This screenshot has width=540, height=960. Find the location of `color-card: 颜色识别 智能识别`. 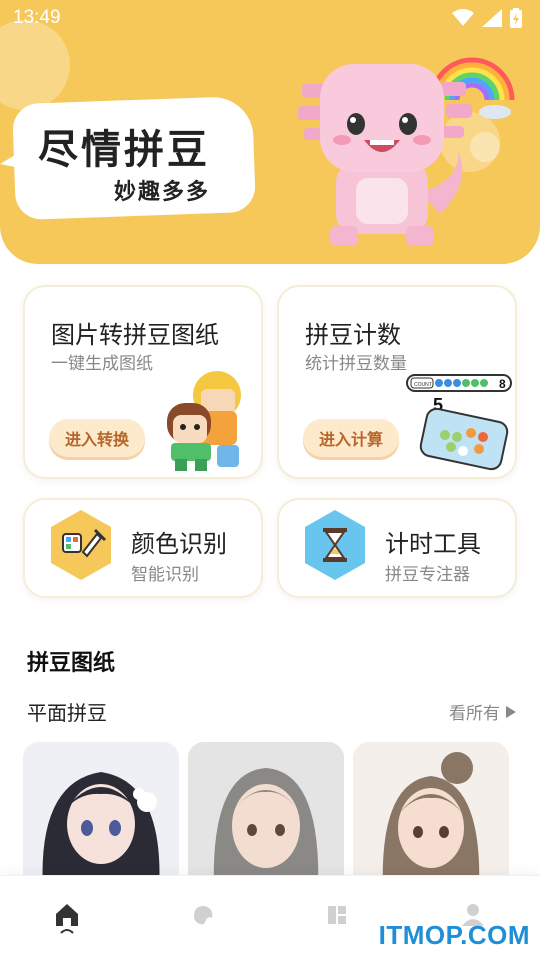

color-card: 颜色识别 智能识别 is located at coordinates (143, 548).